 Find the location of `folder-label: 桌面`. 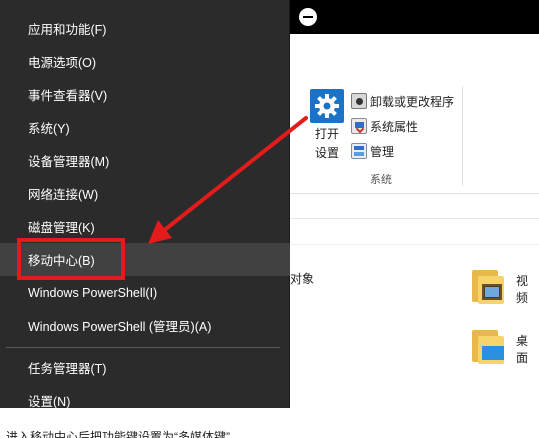

folder-label: 桌面 is located at coordinates (527, 349).